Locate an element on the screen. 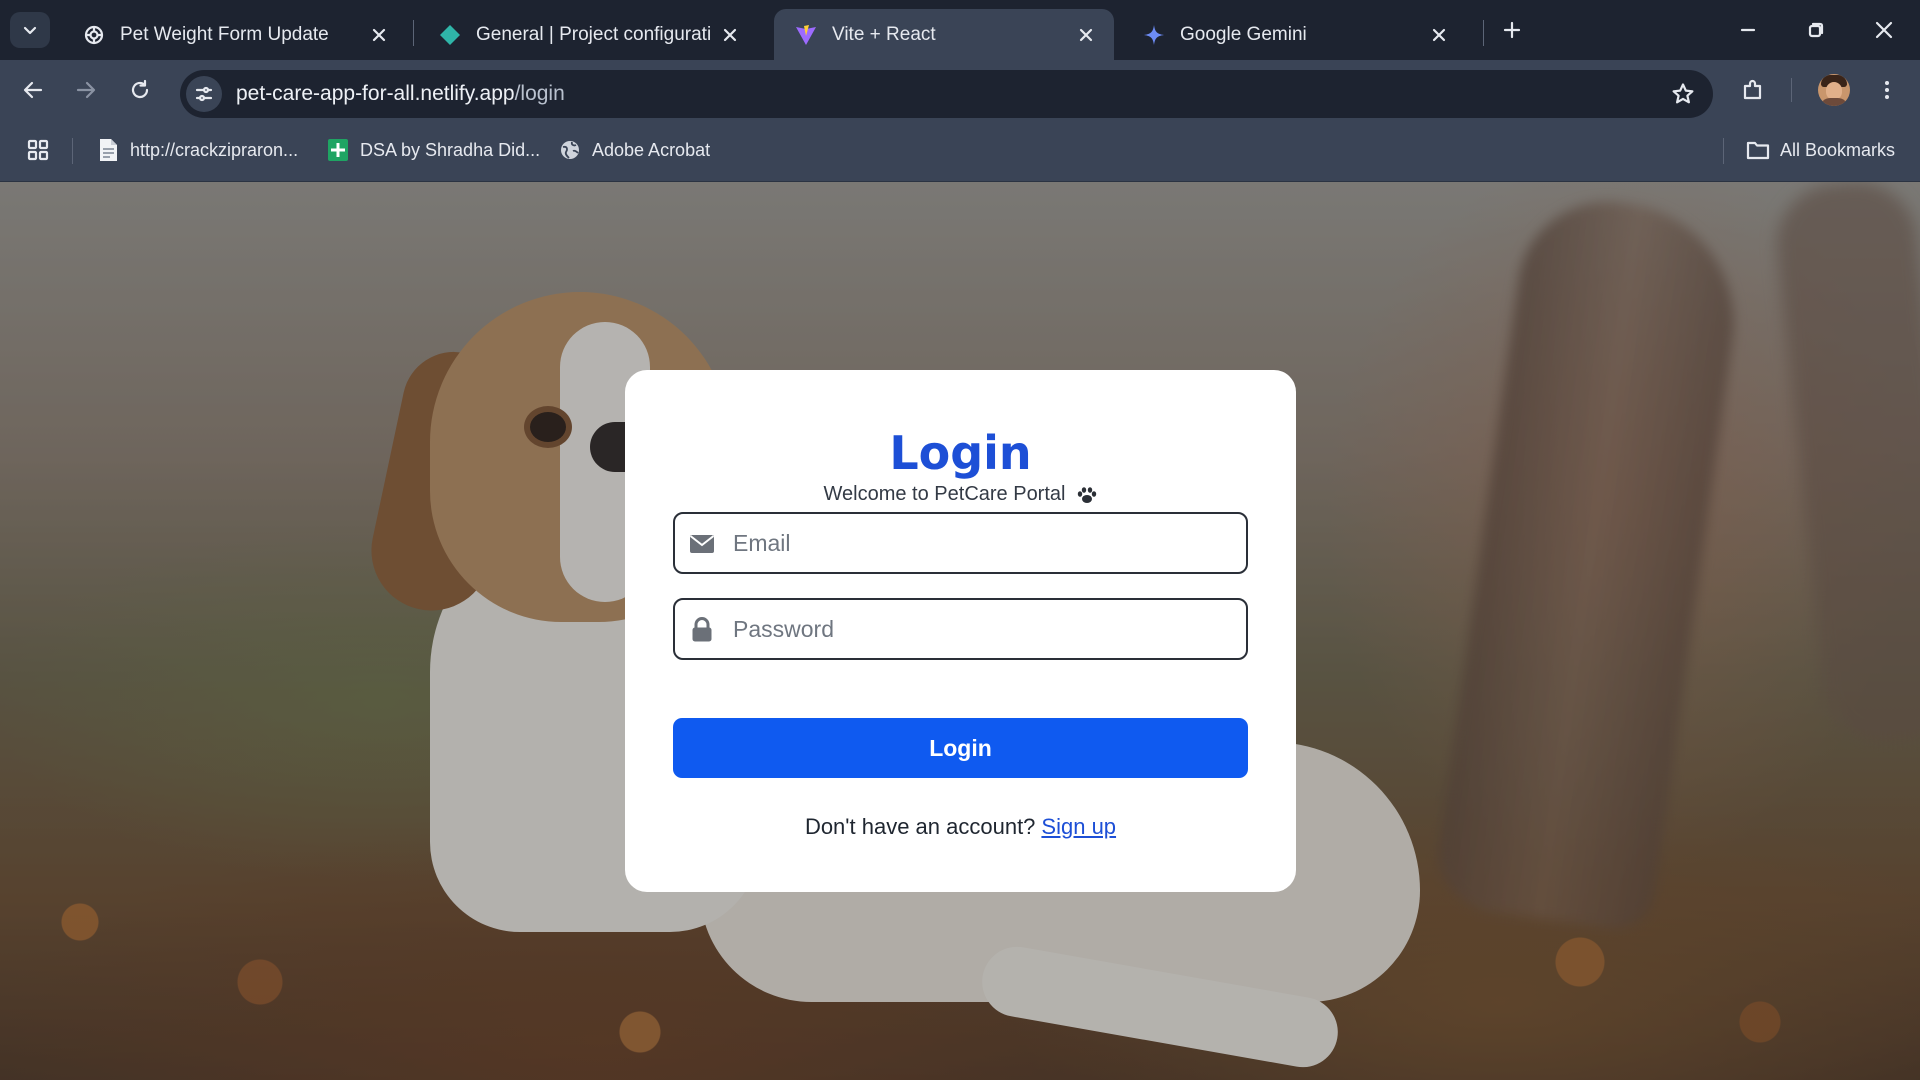  browser-toolbar: pet-care-app-for-all.netlify.app/login is located at coordinates (960, 90).